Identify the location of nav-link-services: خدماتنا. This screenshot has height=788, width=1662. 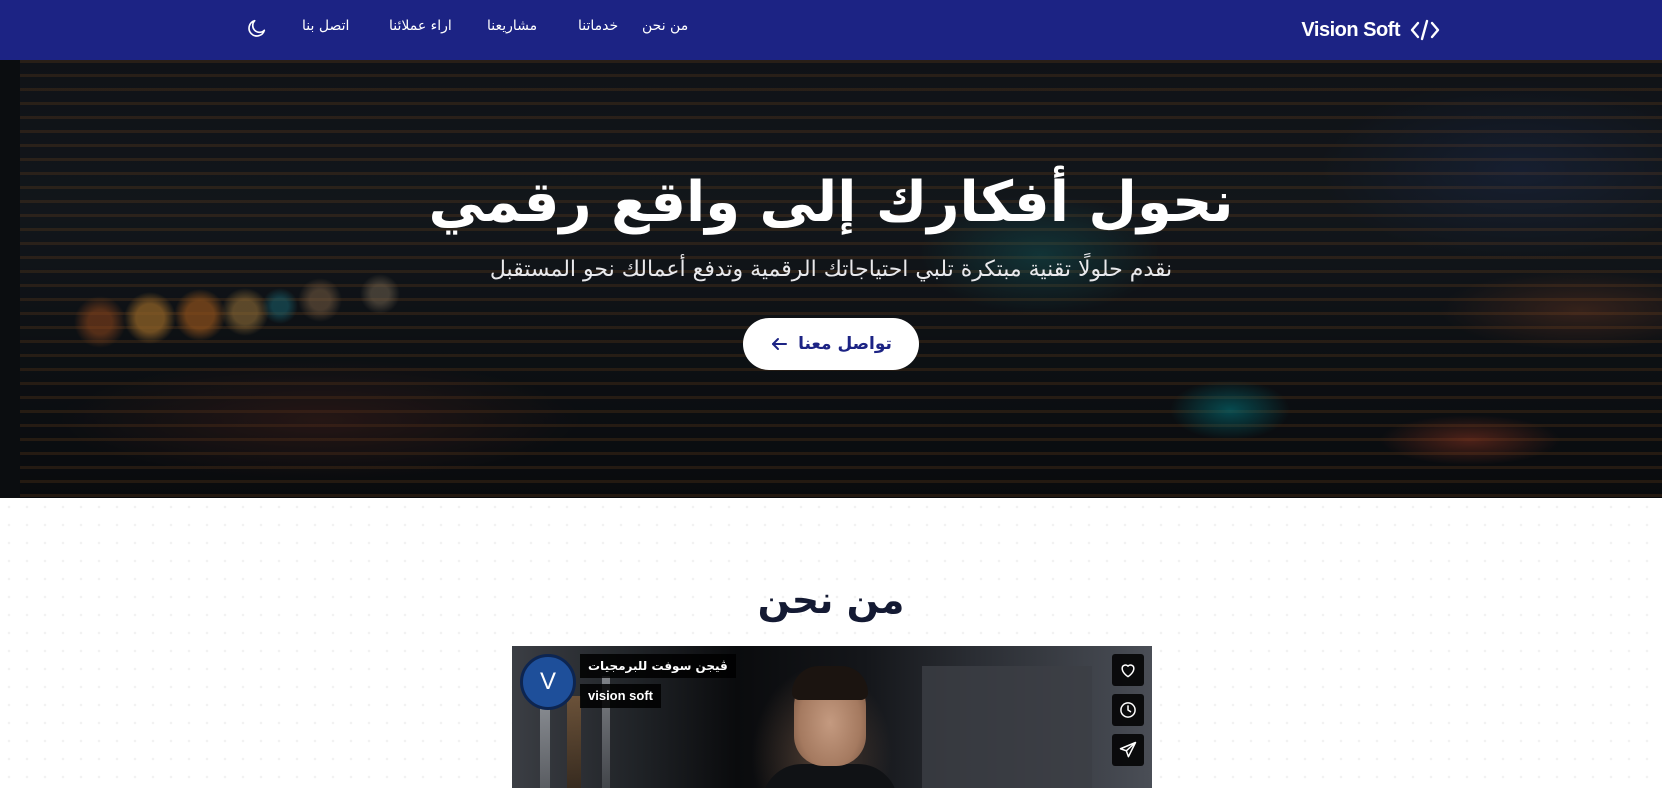
(598, 28).